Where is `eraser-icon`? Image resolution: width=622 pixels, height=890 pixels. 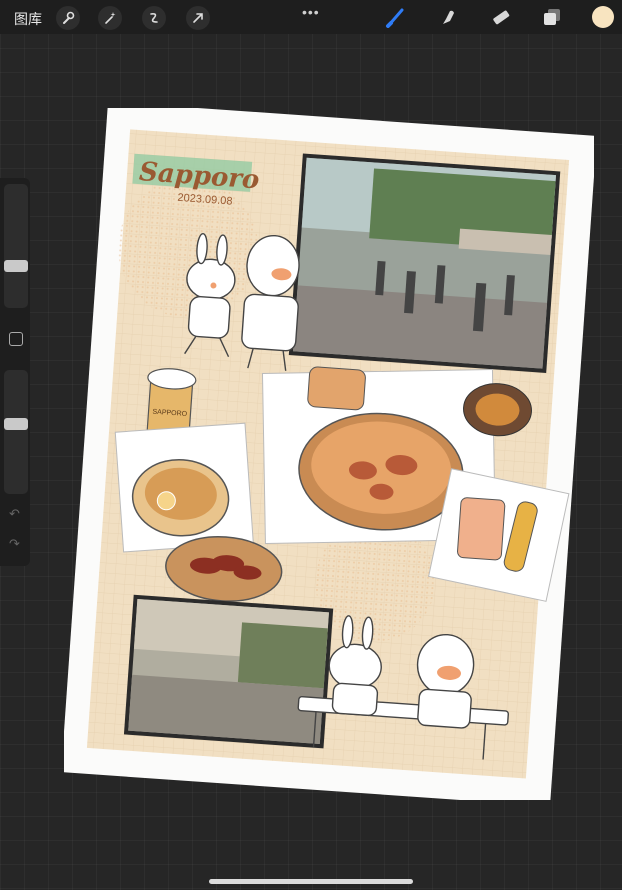
eraser-icon is located at coordinates (500, 17).